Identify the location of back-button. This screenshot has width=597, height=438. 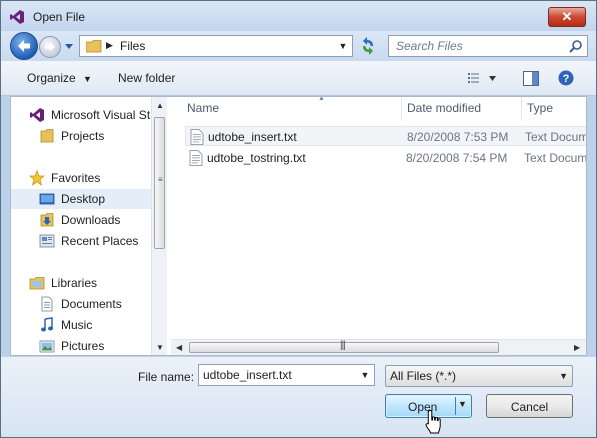
(24, 46).